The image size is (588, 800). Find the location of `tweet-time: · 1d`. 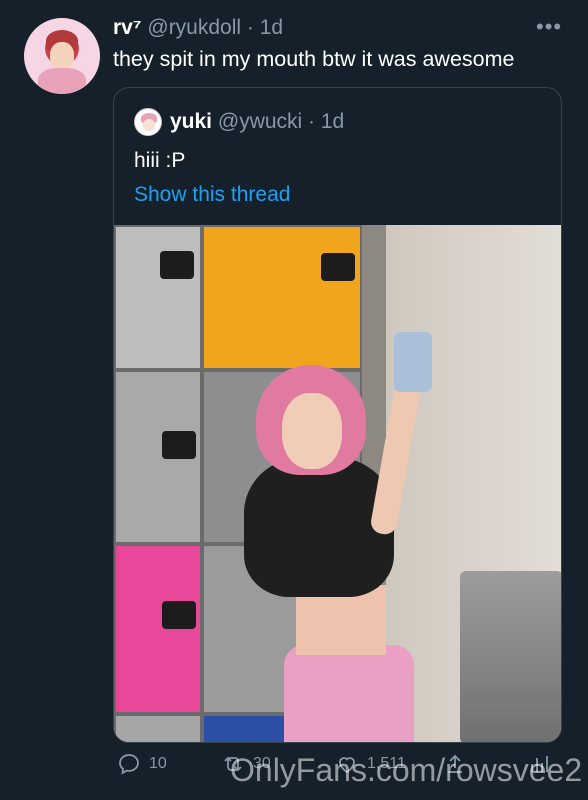

tweet-time: · 1d is located at coordinates (265, 27).